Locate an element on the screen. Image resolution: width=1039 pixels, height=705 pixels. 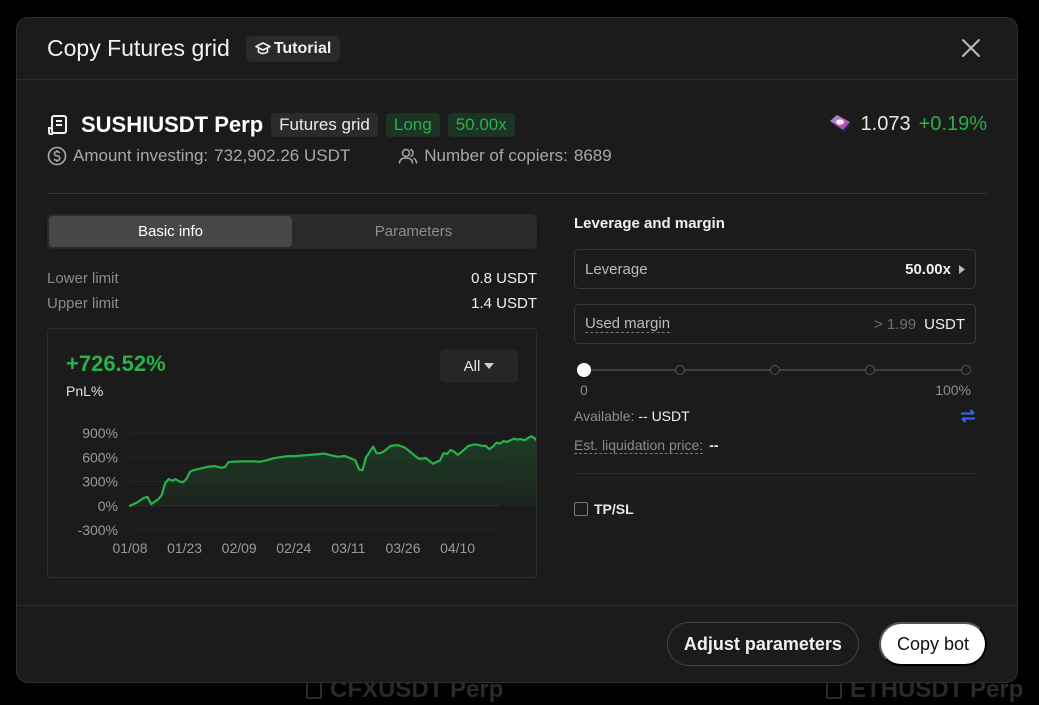
slider-handle is located at coordinates (584, 370).